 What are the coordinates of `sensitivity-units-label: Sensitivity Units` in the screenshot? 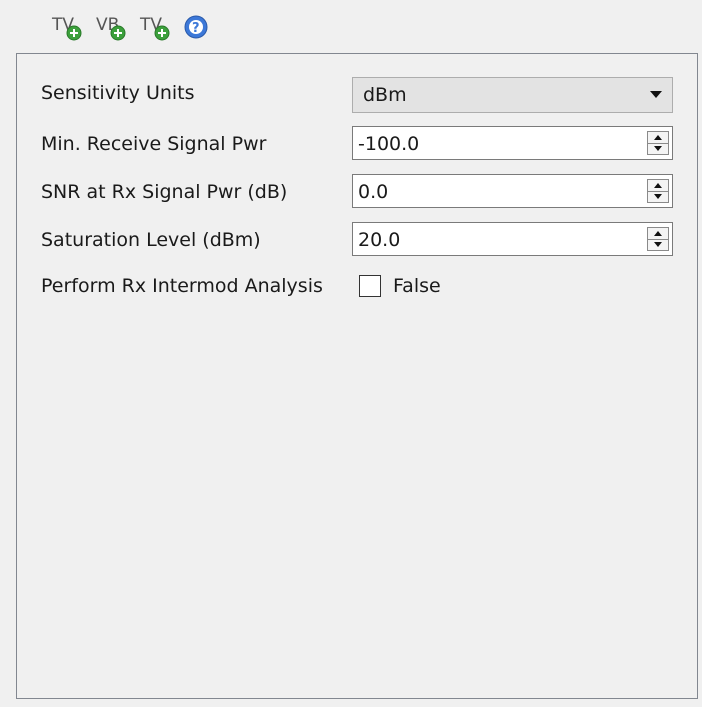 It's located at (118, 93).